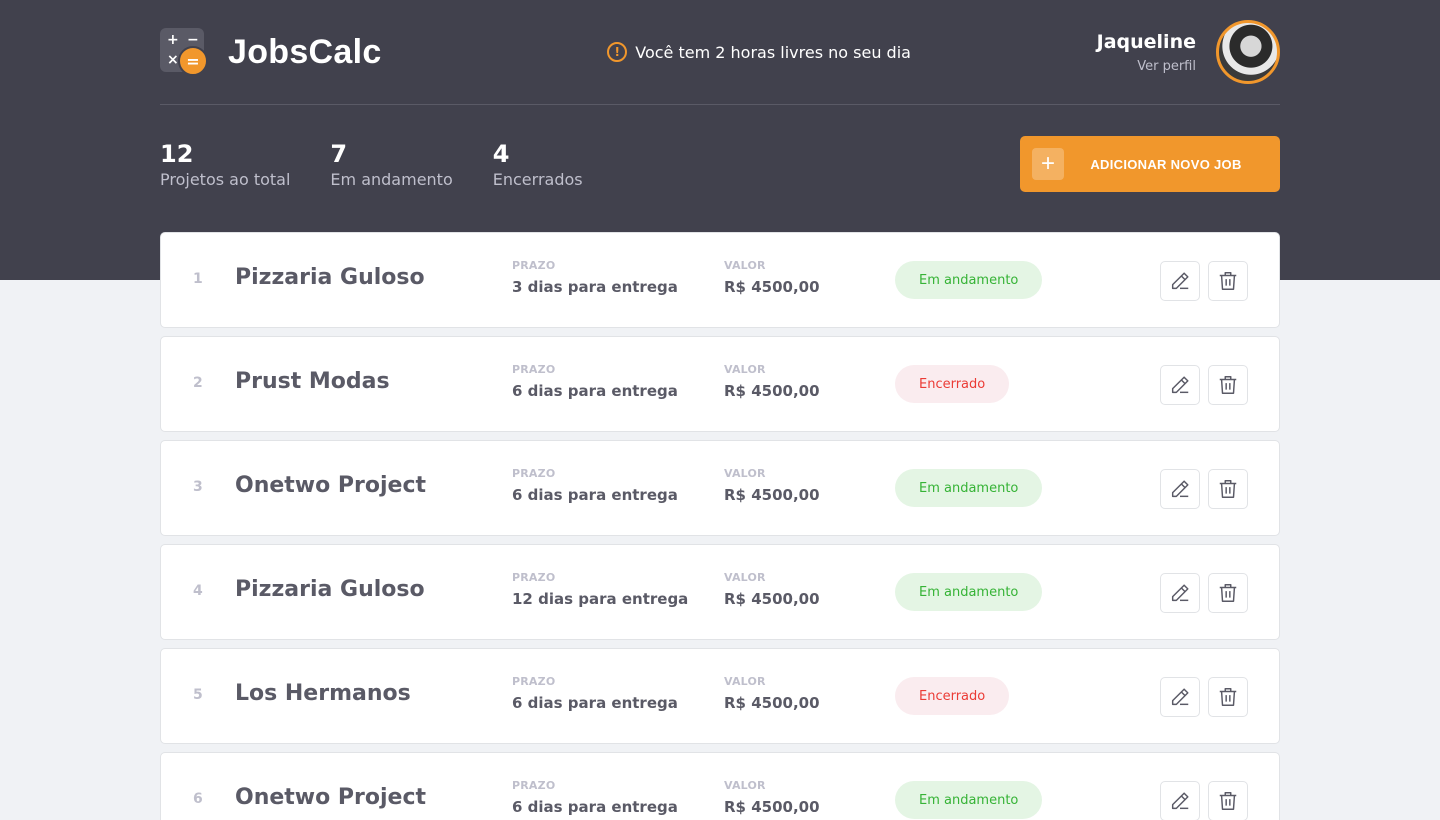 This screenshot has width=1440, height=820. What do you see at coordinates (501, 153) in the screenshot?
I see `stat-value: 4` at bounding box center [501, 153].